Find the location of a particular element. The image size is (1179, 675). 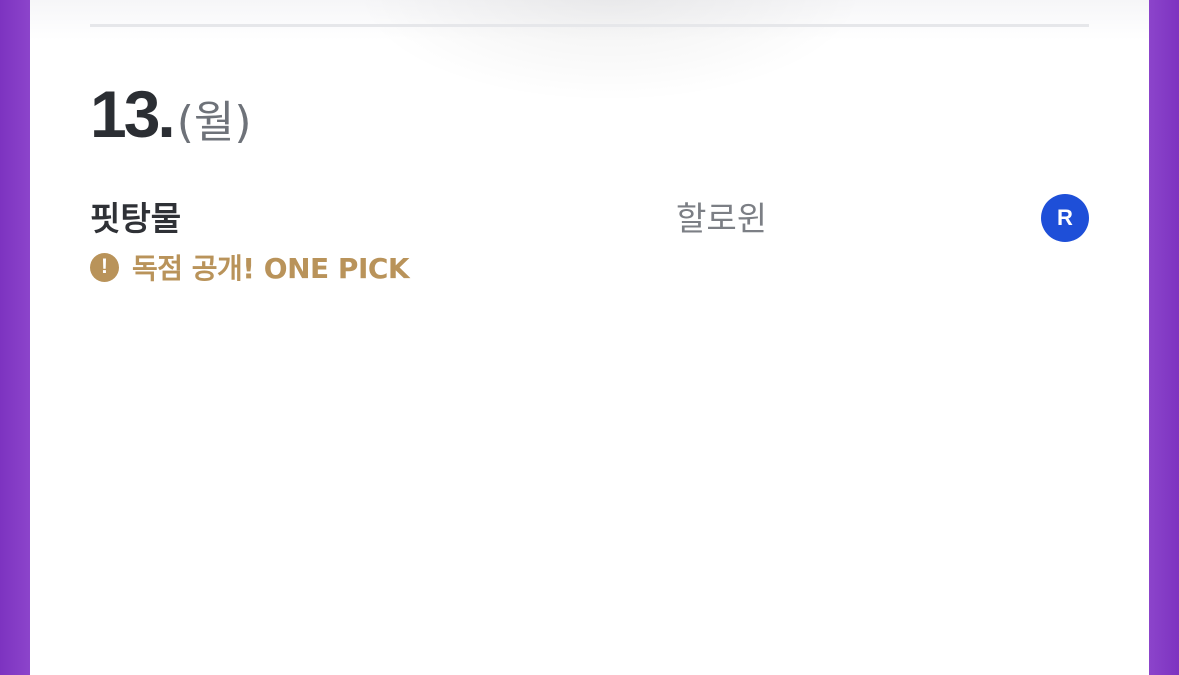

section-divider is located at coordinates (589, 25).